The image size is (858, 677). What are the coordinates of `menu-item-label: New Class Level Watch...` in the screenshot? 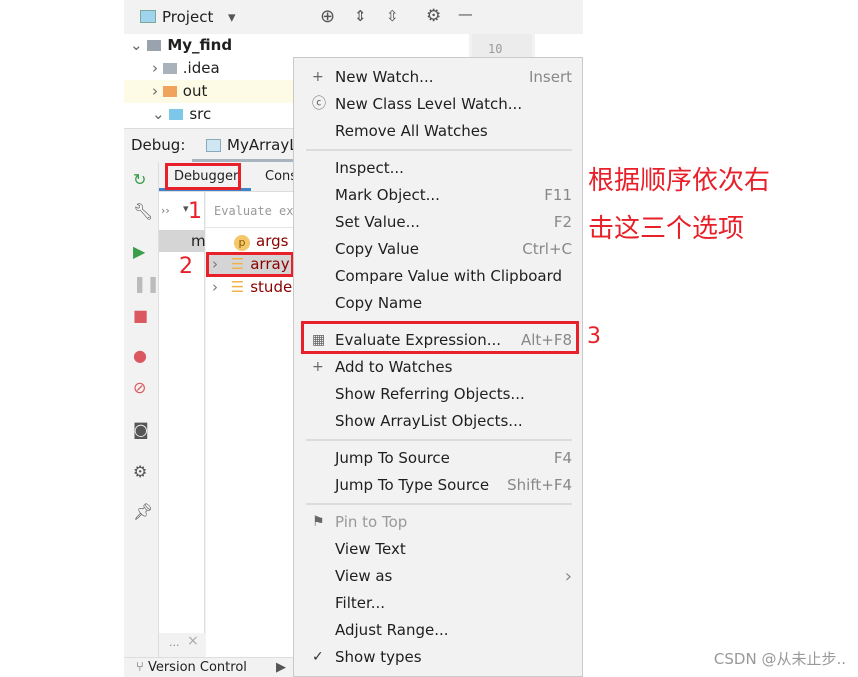 It's located at (429, 104).